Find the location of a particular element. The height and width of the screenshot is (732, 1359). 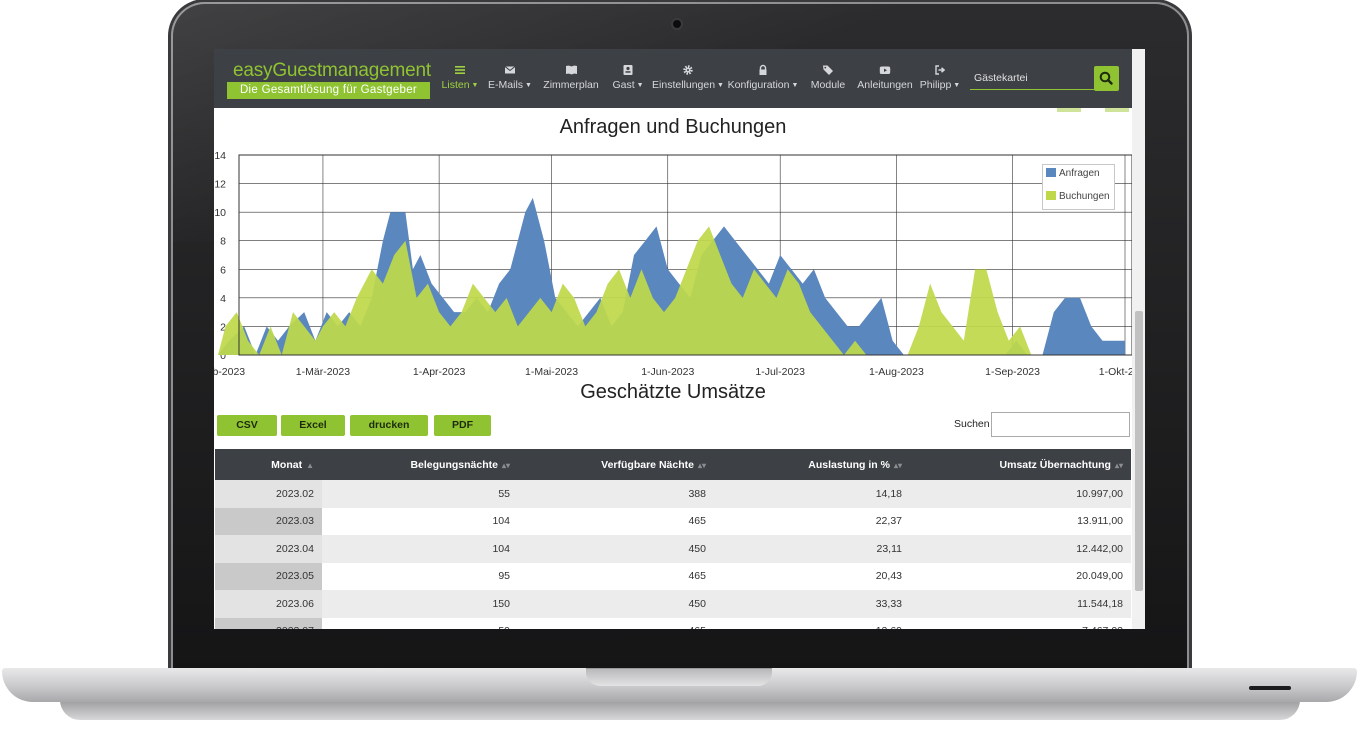

table-row: 2023.06 150 450 33,33 11.544,18 is located at coordinates (673, 604).